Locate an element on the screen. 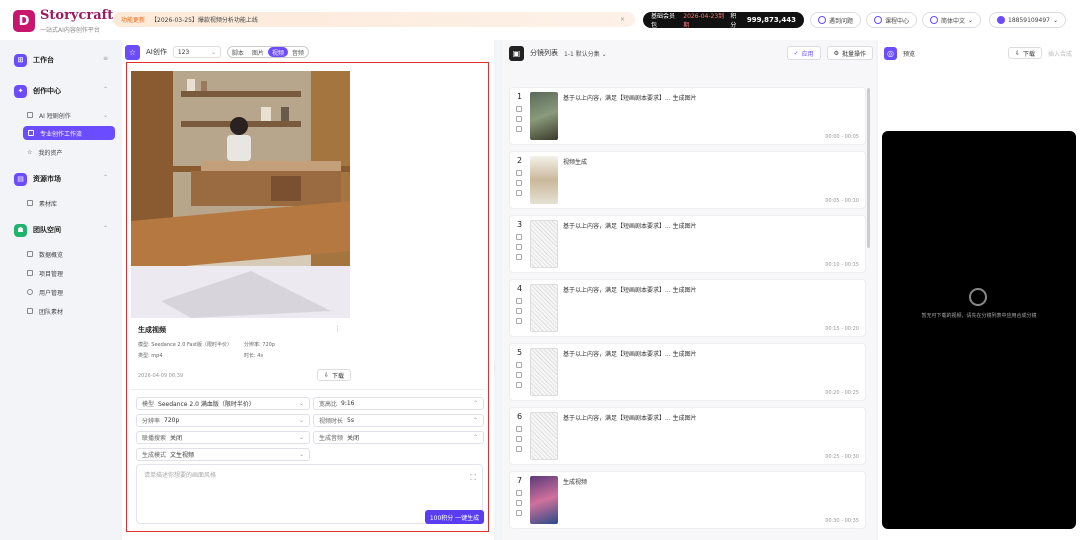 This screenshot has width=1080, height=540. shot-number: 5 is located at coordinates (520, 352).